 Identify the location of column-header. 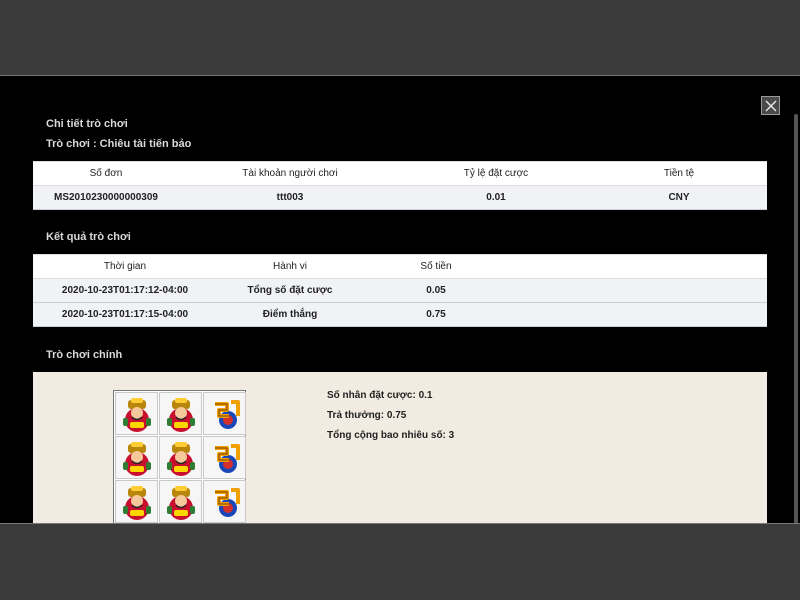
(638, 266).